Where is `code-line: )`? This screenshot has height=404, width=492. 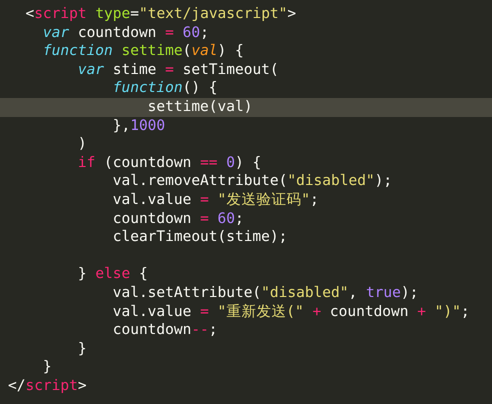 code-line: ) is located at coordinates (82, 144).